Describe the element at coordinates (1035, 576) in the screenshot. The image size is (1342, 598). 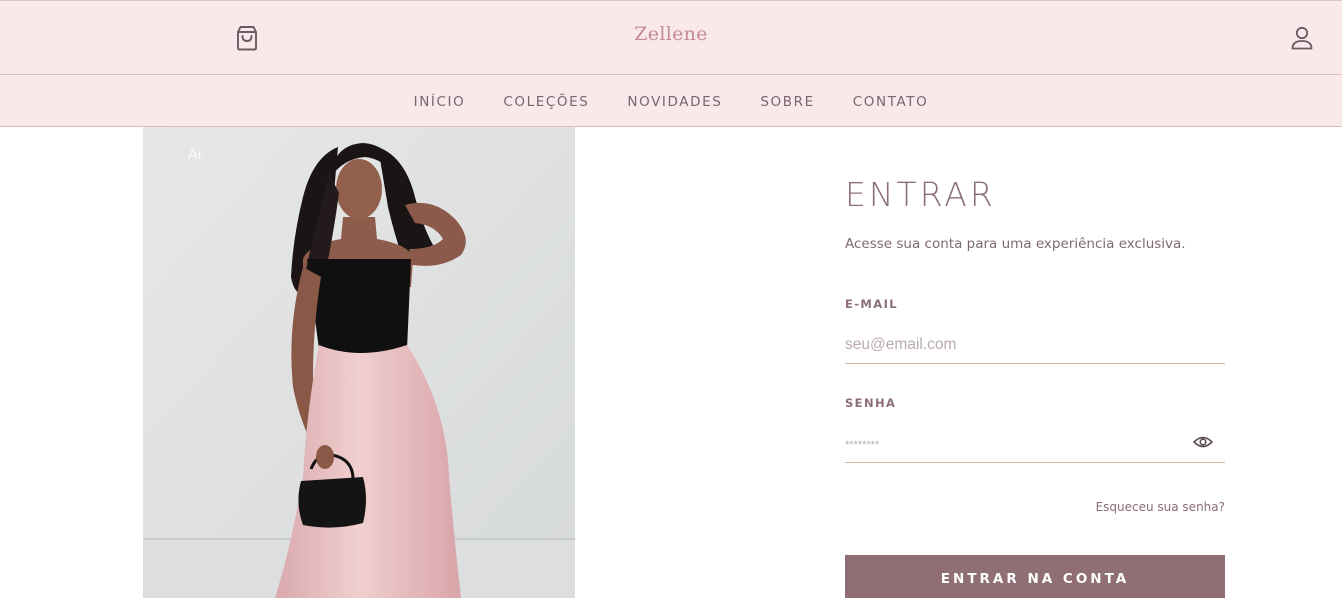
I see `login-submit-button: ENTRAR NA CONTA` at that location.